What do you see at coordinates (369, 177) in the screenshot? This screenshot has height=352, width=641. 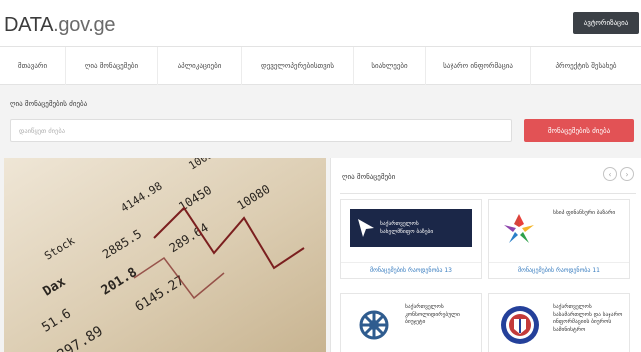 I see `panel-title: ღია მონაცემები` at bounding box center [369, 177].